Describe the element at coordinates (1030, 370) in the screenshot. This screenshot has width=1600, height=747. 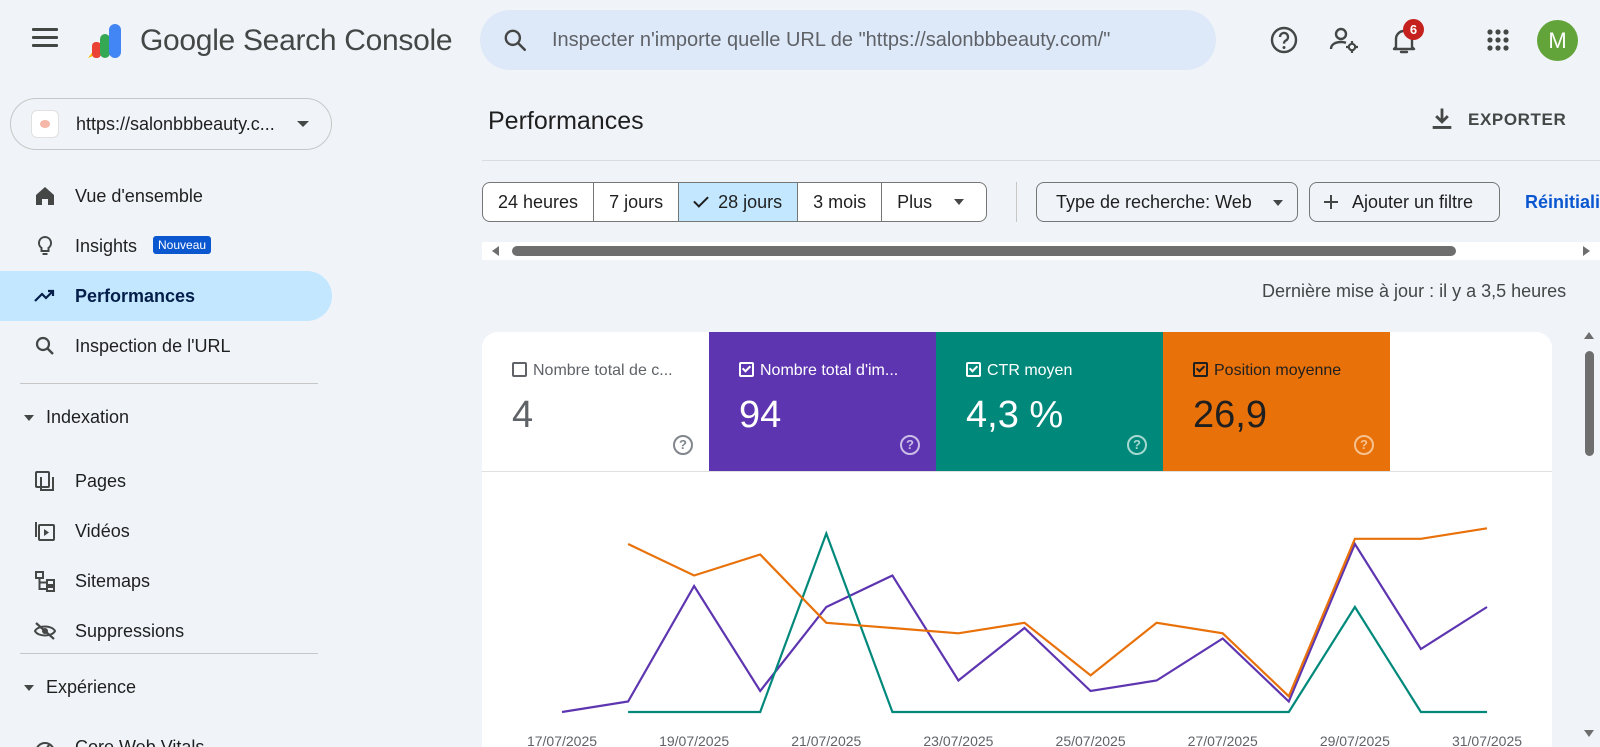
I see `metric-label-text: CTR moyen` at that location.